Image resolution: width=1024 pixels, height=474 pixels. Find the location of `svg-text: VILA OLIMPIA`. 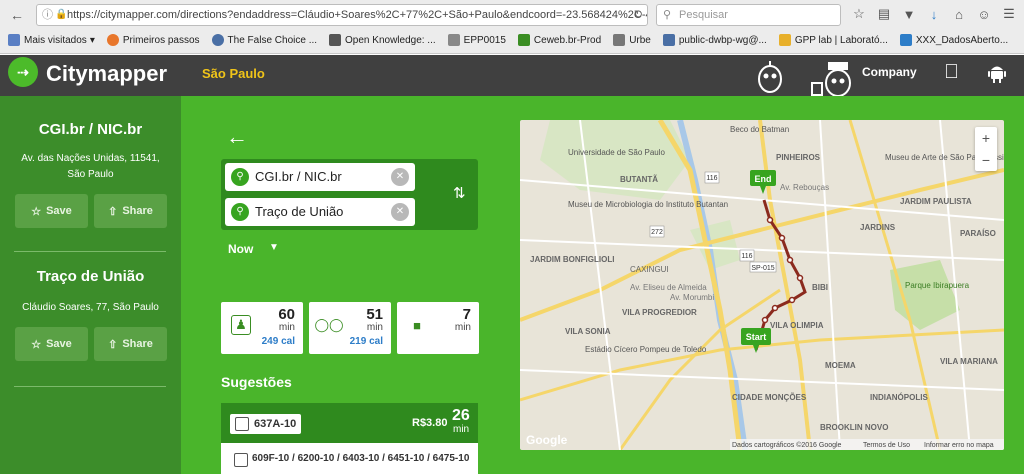

svg-text: VILA OLIMPIA is located at coordinates (797, 325).